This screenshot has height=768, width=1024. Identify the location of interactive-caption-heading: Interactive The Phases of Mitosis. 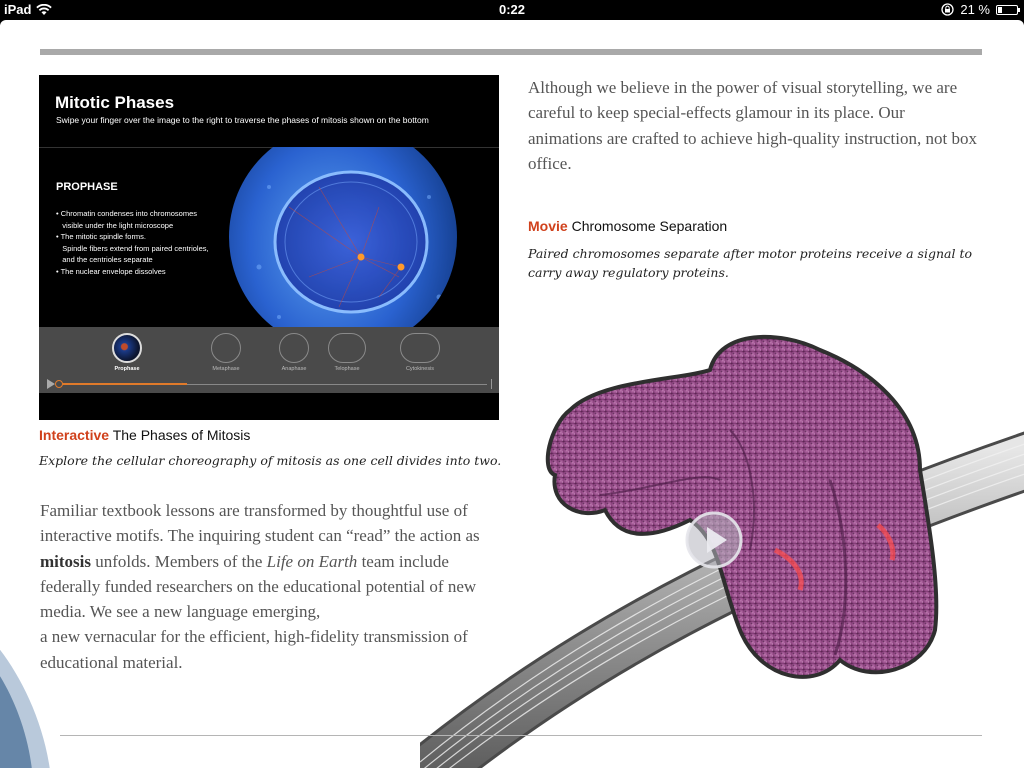
(144, 435).